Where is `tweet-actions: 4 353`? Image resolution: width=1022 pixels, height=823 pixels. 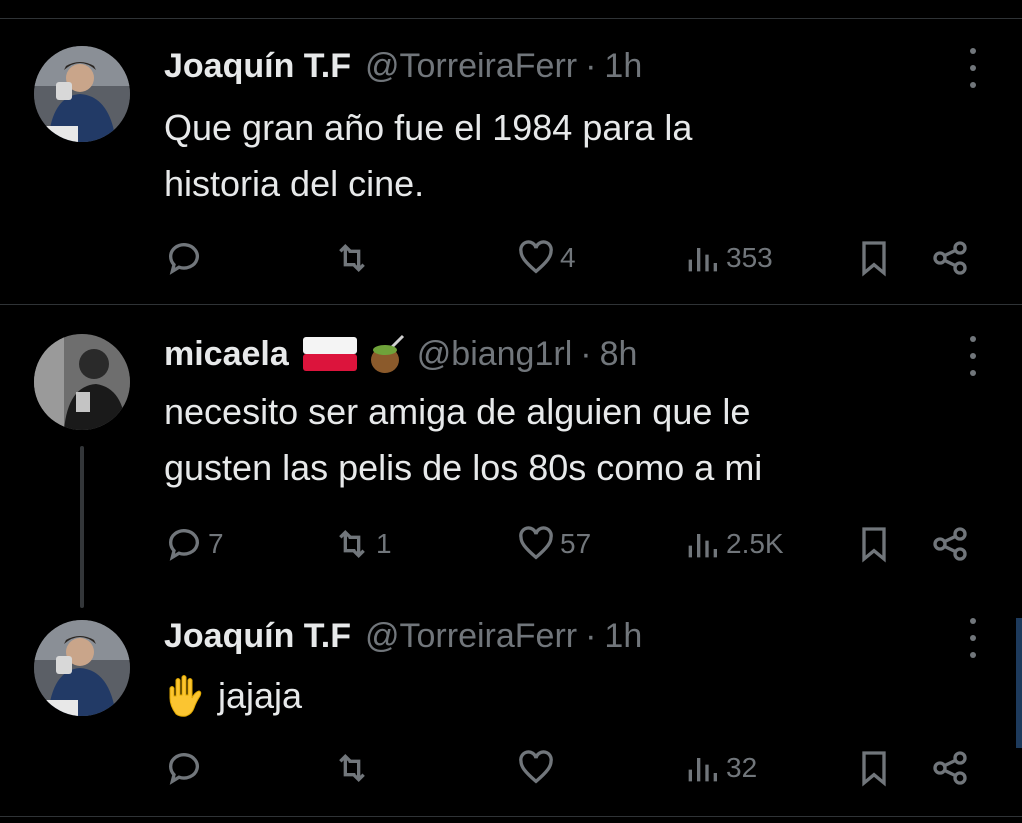
tweet-actions: 4 353 is located at coordinates (574, 258).